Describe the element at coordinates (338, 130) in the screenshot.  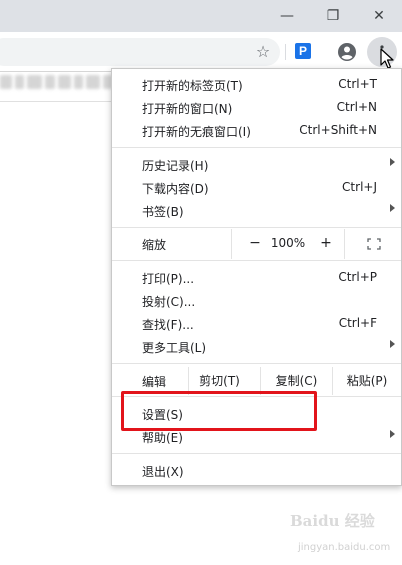
I see `menu-item-shortcut: Ctrl+Shift+N` at that location.